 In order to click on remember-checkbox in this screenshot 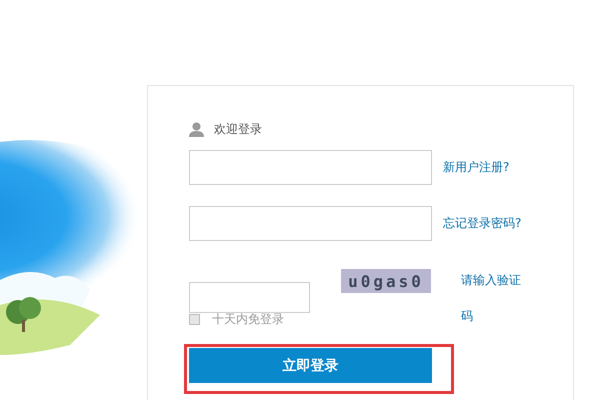, I will do `click(194, 319)`.